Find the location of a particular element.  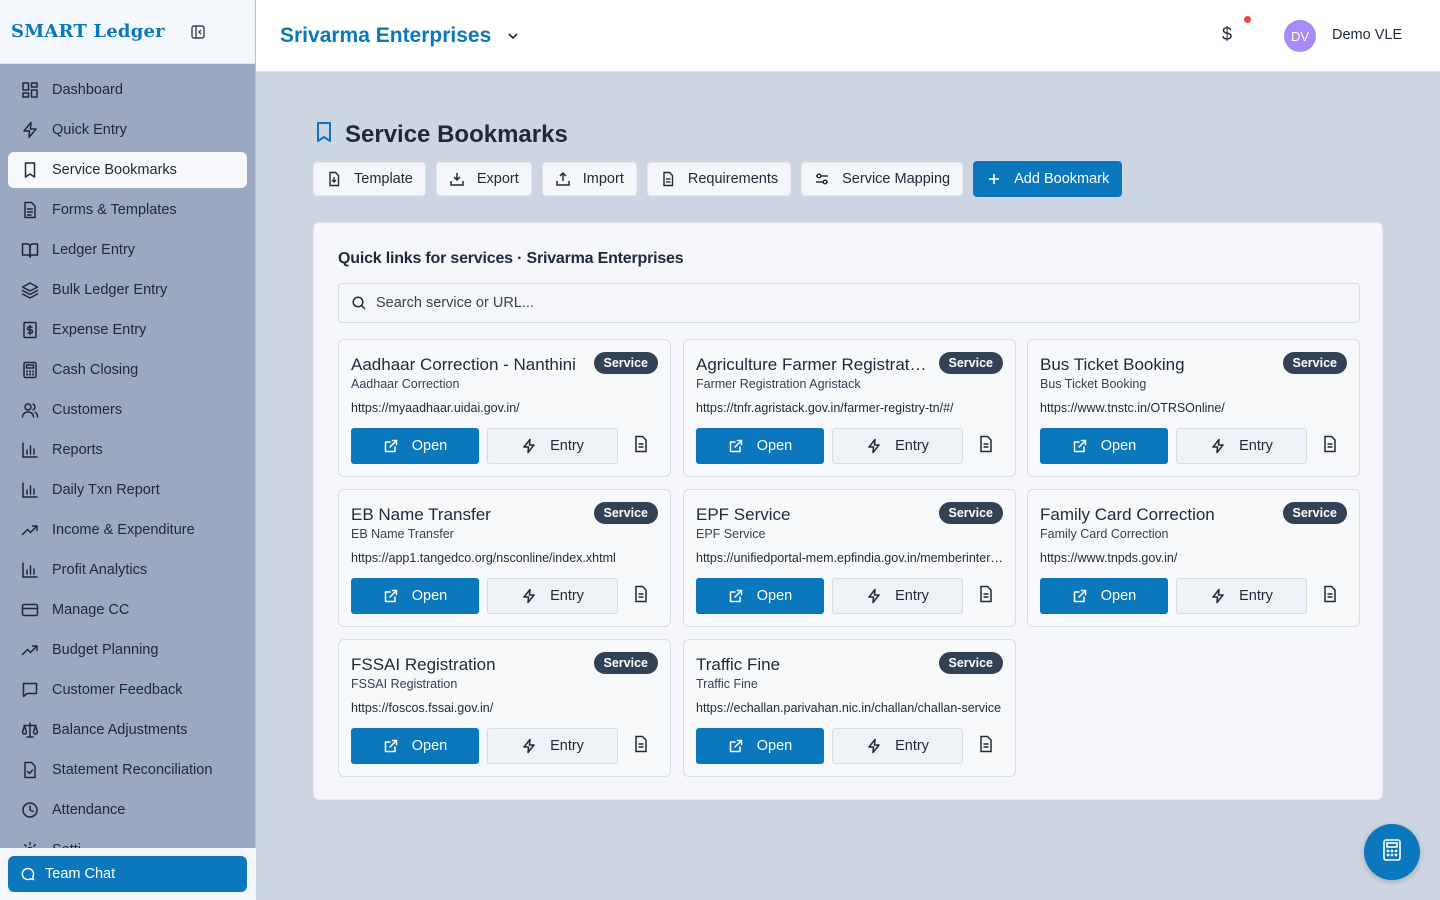

sidebar-item-label: Forms & Templates is located at coordinates (114, 210).